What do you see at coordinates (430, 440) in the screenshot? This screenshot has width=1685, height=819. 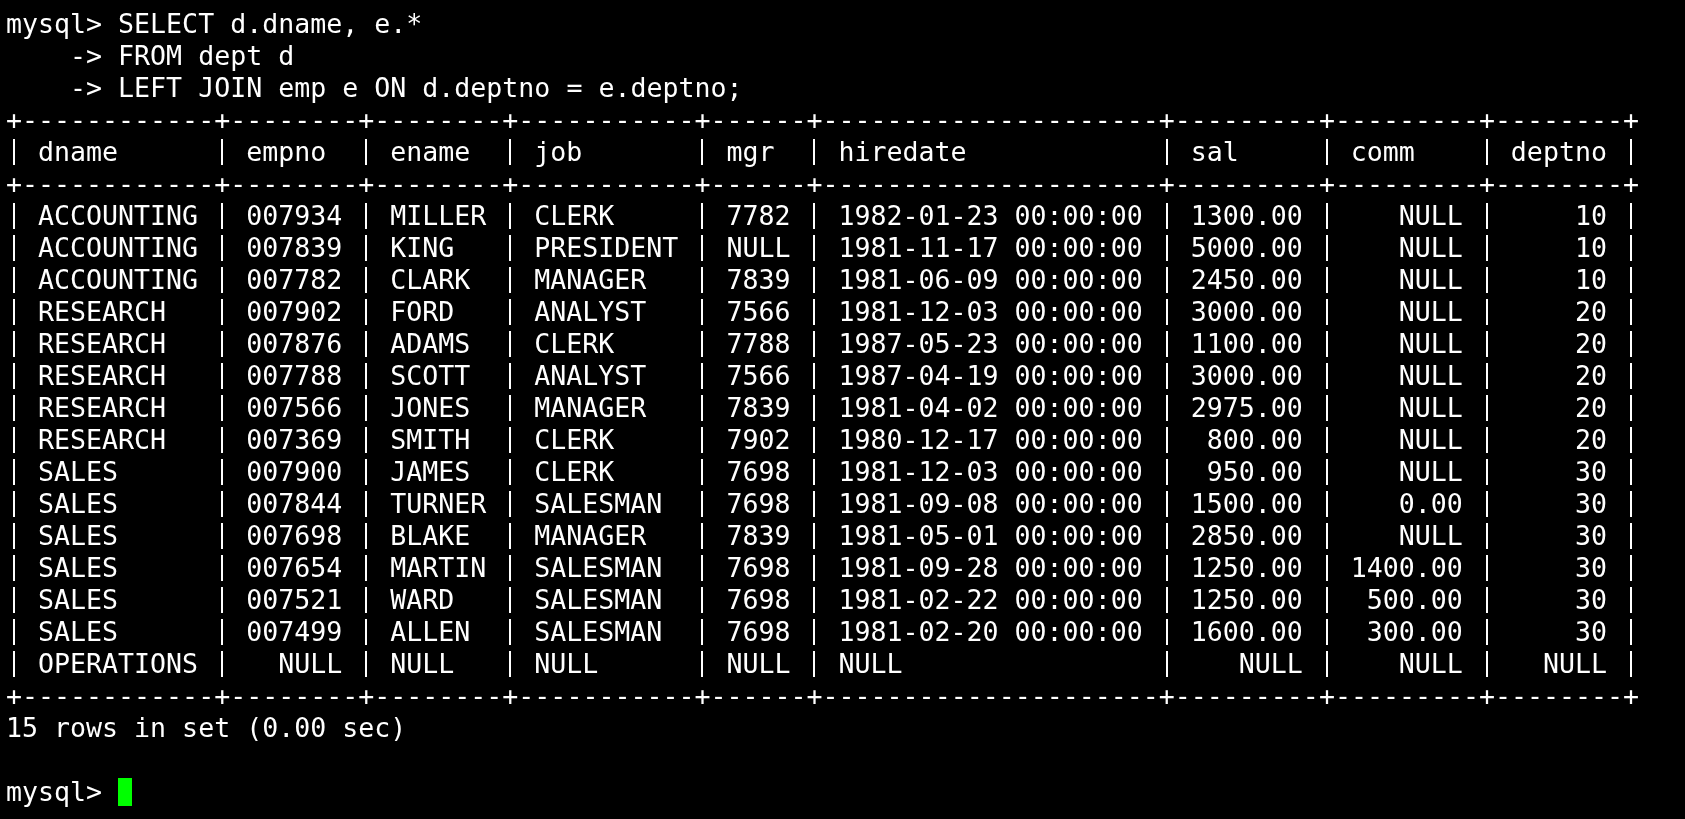 I see `table-cell-text: SMITH` at bounding box center [430, 440].